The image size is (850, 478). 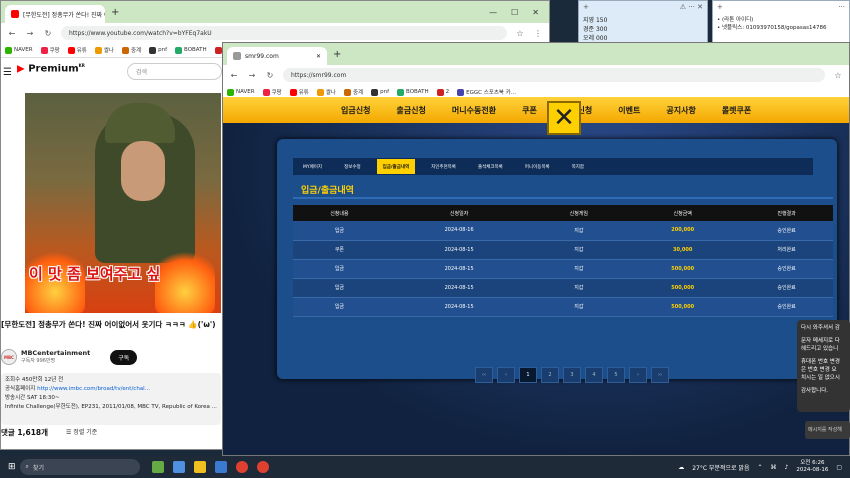 I want to click on menu-item: 공지사항, so click(x=680, y=110).